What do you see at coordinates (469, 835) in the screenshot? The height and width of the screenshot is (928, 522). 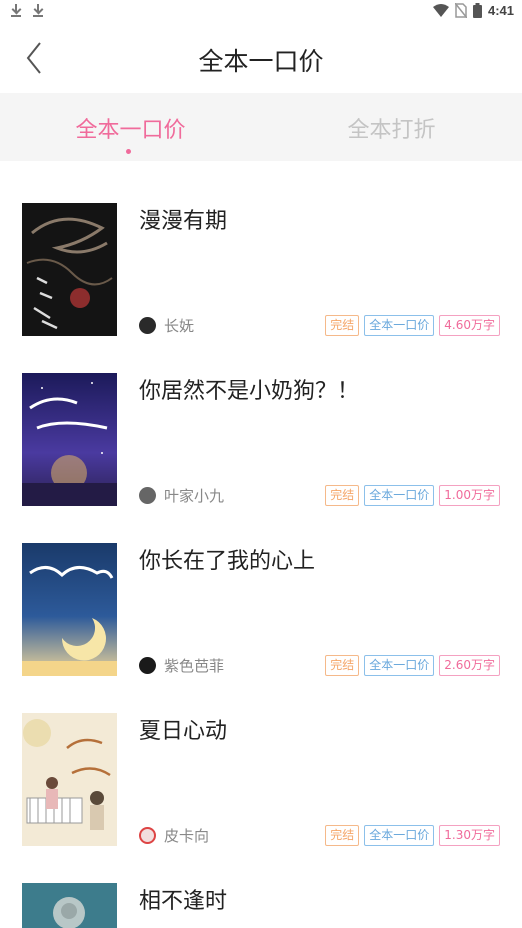 I see `word-count-badge: 1.30万字` at bounding box center [469, 835].